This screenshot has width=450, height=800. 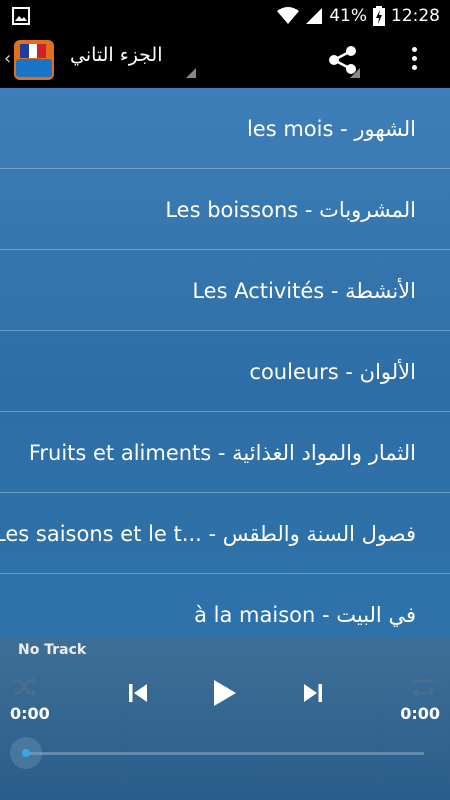 I want to click on shuffle-icon, so click(x=25, y=687).